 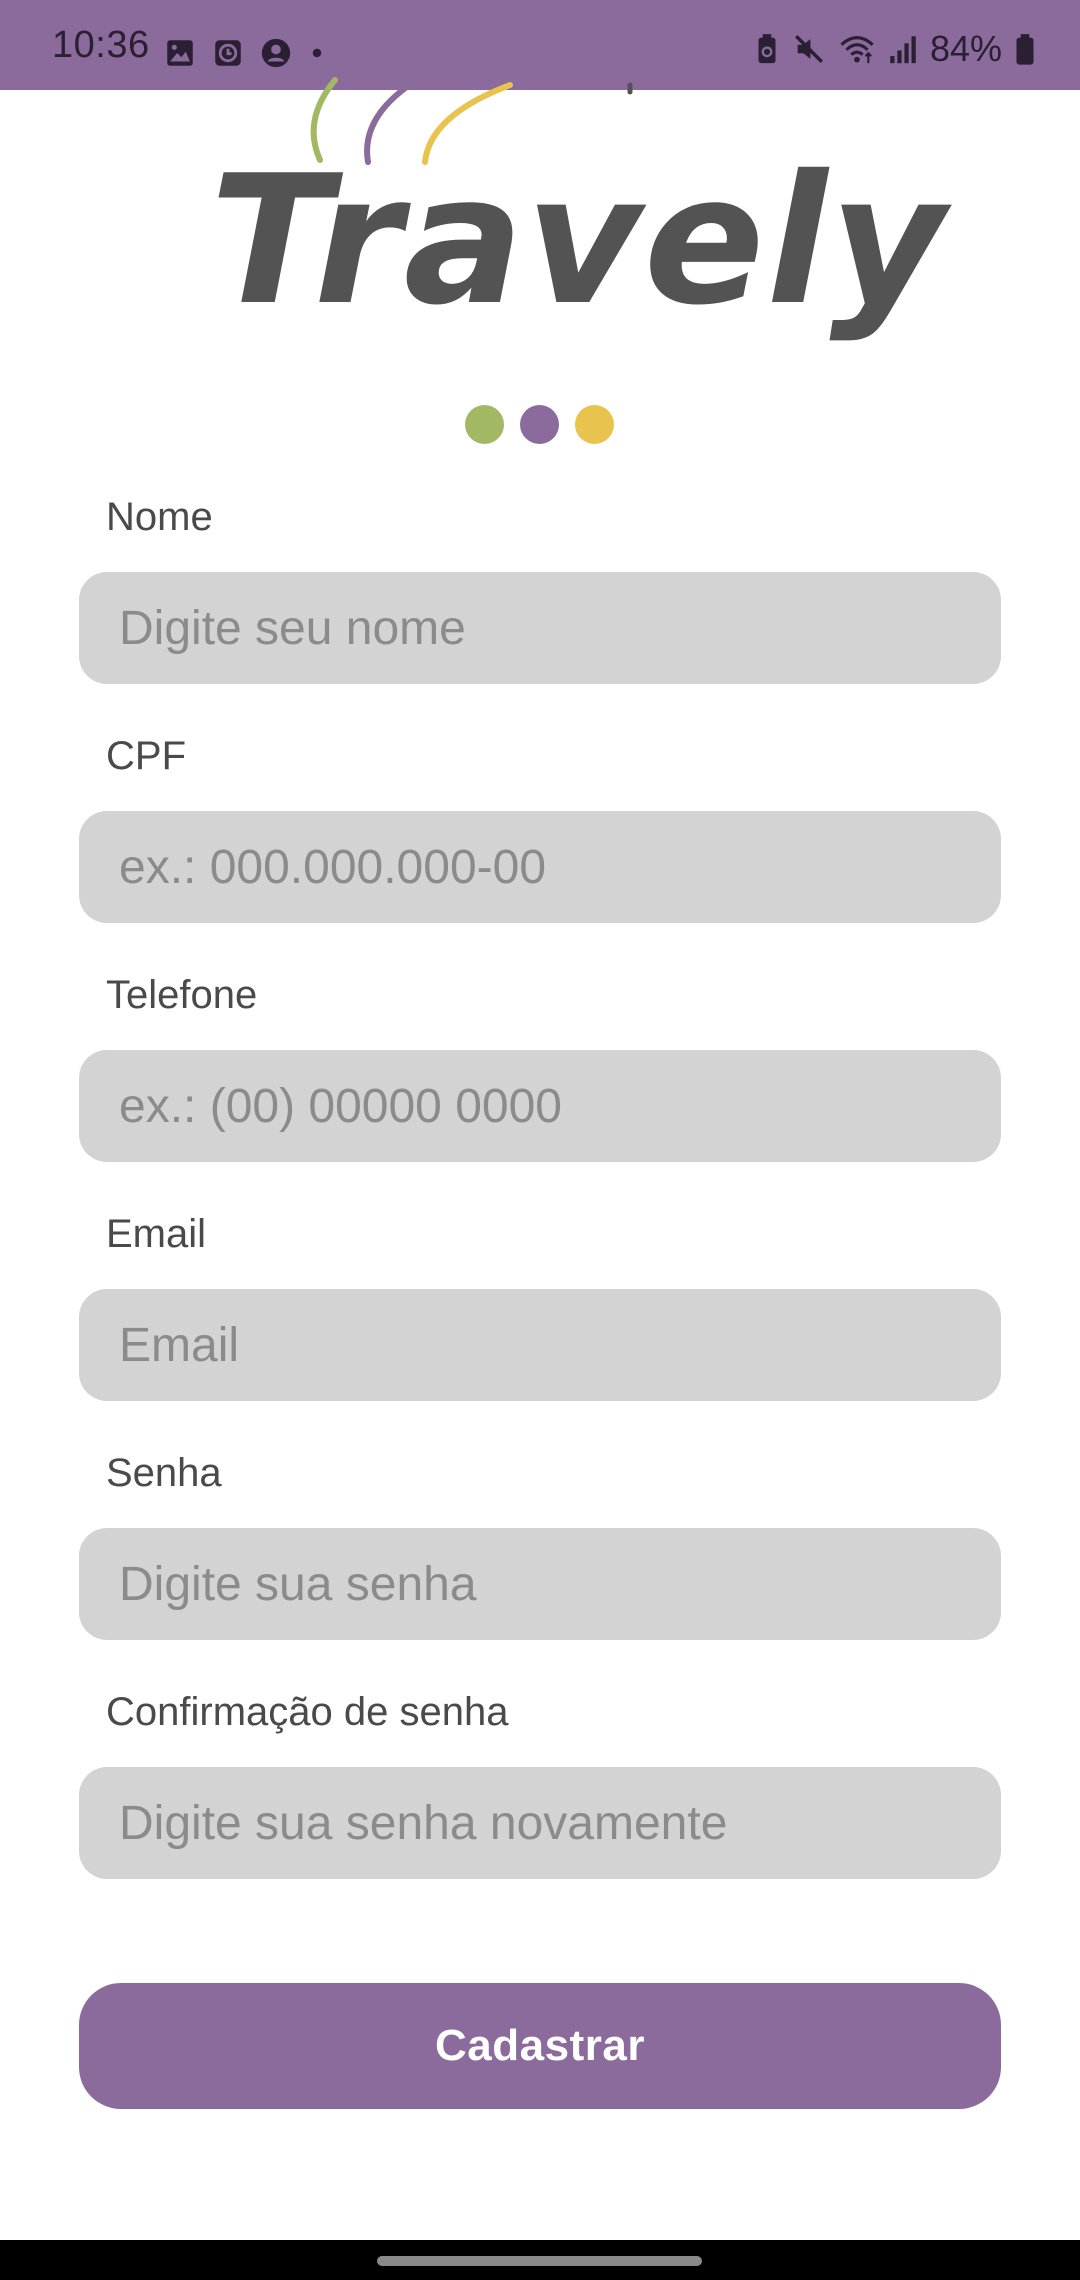 I want to click on app-logo: Travely, so click(x=568, y=222).